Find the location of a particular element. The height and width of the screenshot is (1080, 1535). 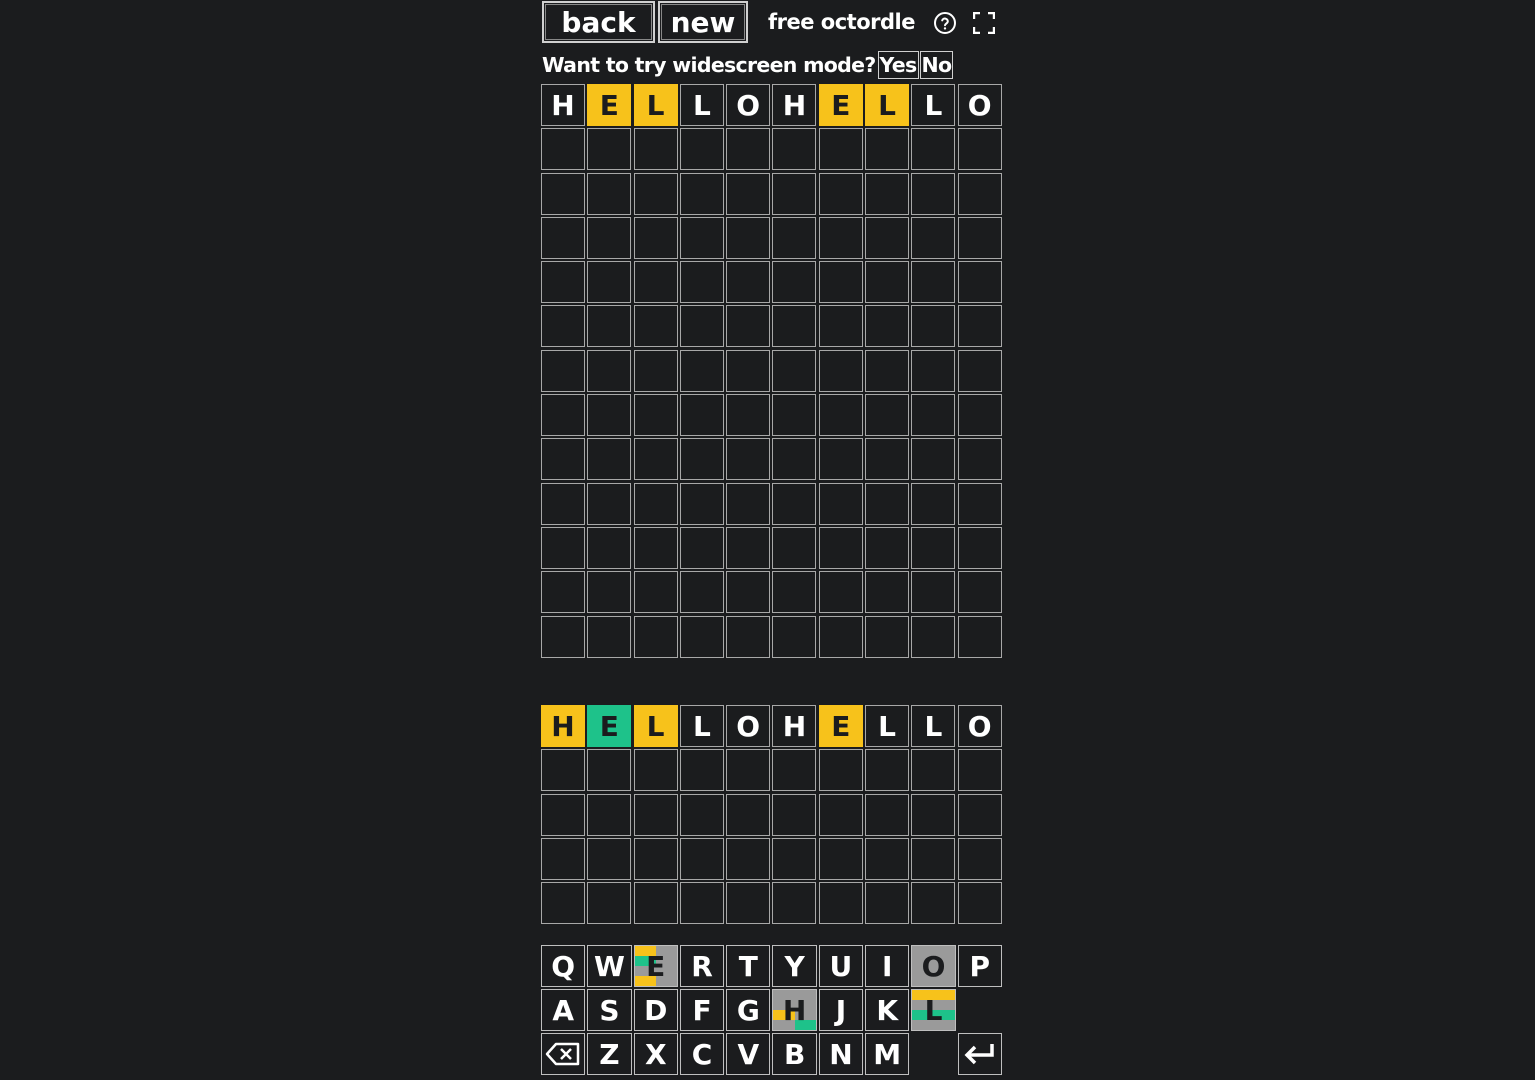

key-label: I is located at coordinates (887, 966).